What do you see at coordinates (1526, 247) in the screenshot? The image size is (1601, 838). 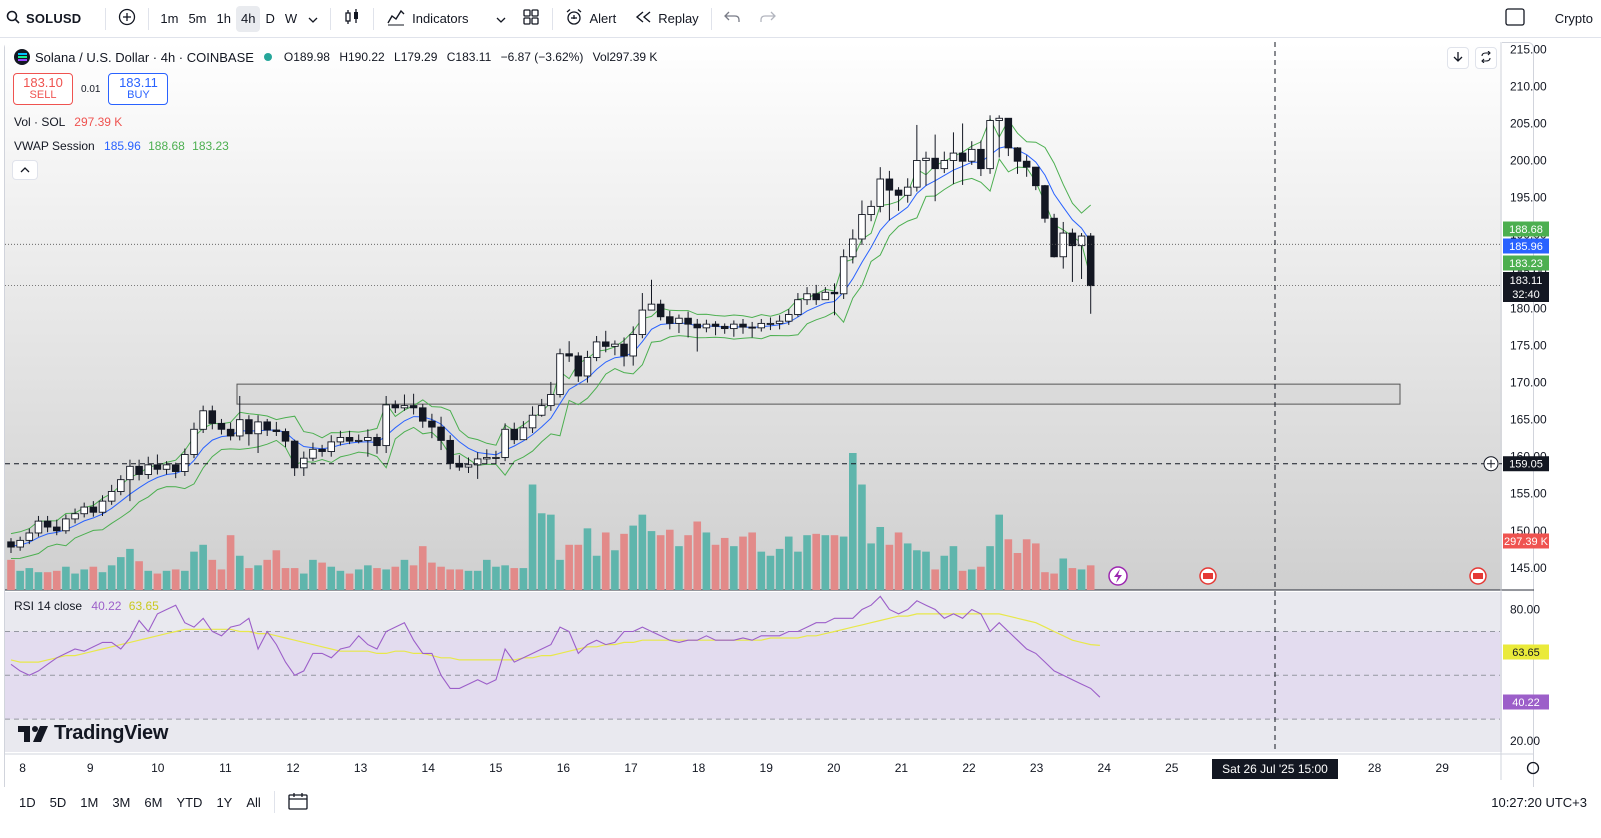 I see `vwap-price-tag: 185.96` at bounding box center [1526, 247].